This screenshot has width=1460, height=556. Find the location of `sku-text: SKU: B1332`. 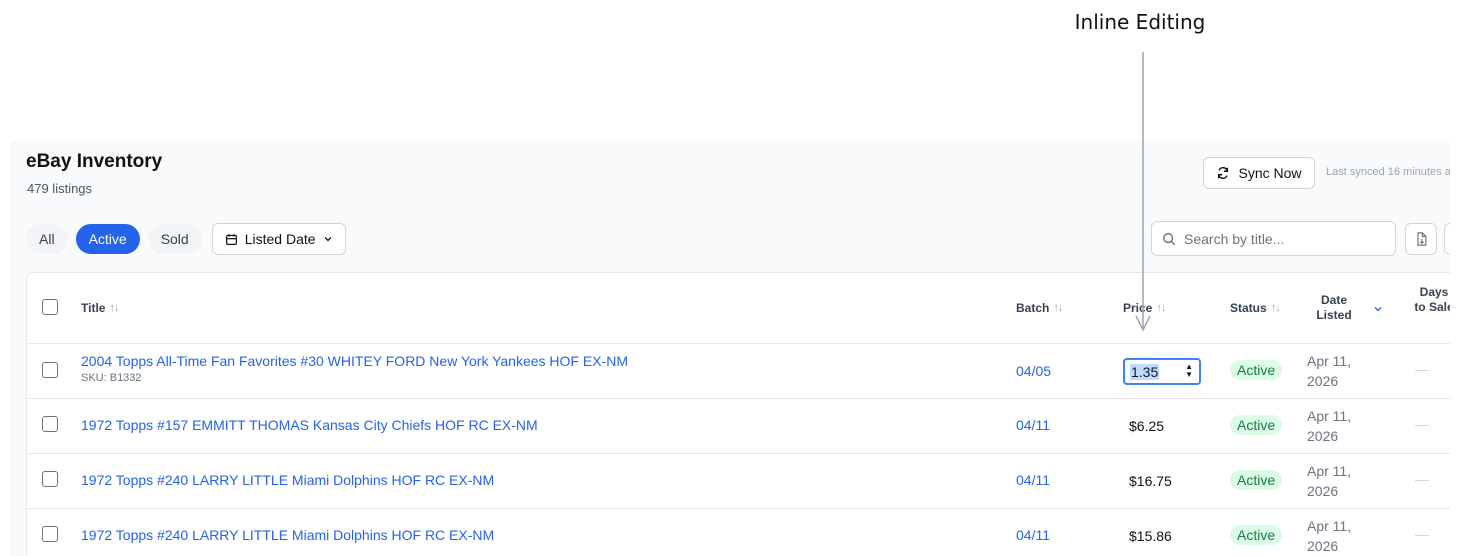

sku-text: SKU: B1332 is located at coordinates (111, 378).